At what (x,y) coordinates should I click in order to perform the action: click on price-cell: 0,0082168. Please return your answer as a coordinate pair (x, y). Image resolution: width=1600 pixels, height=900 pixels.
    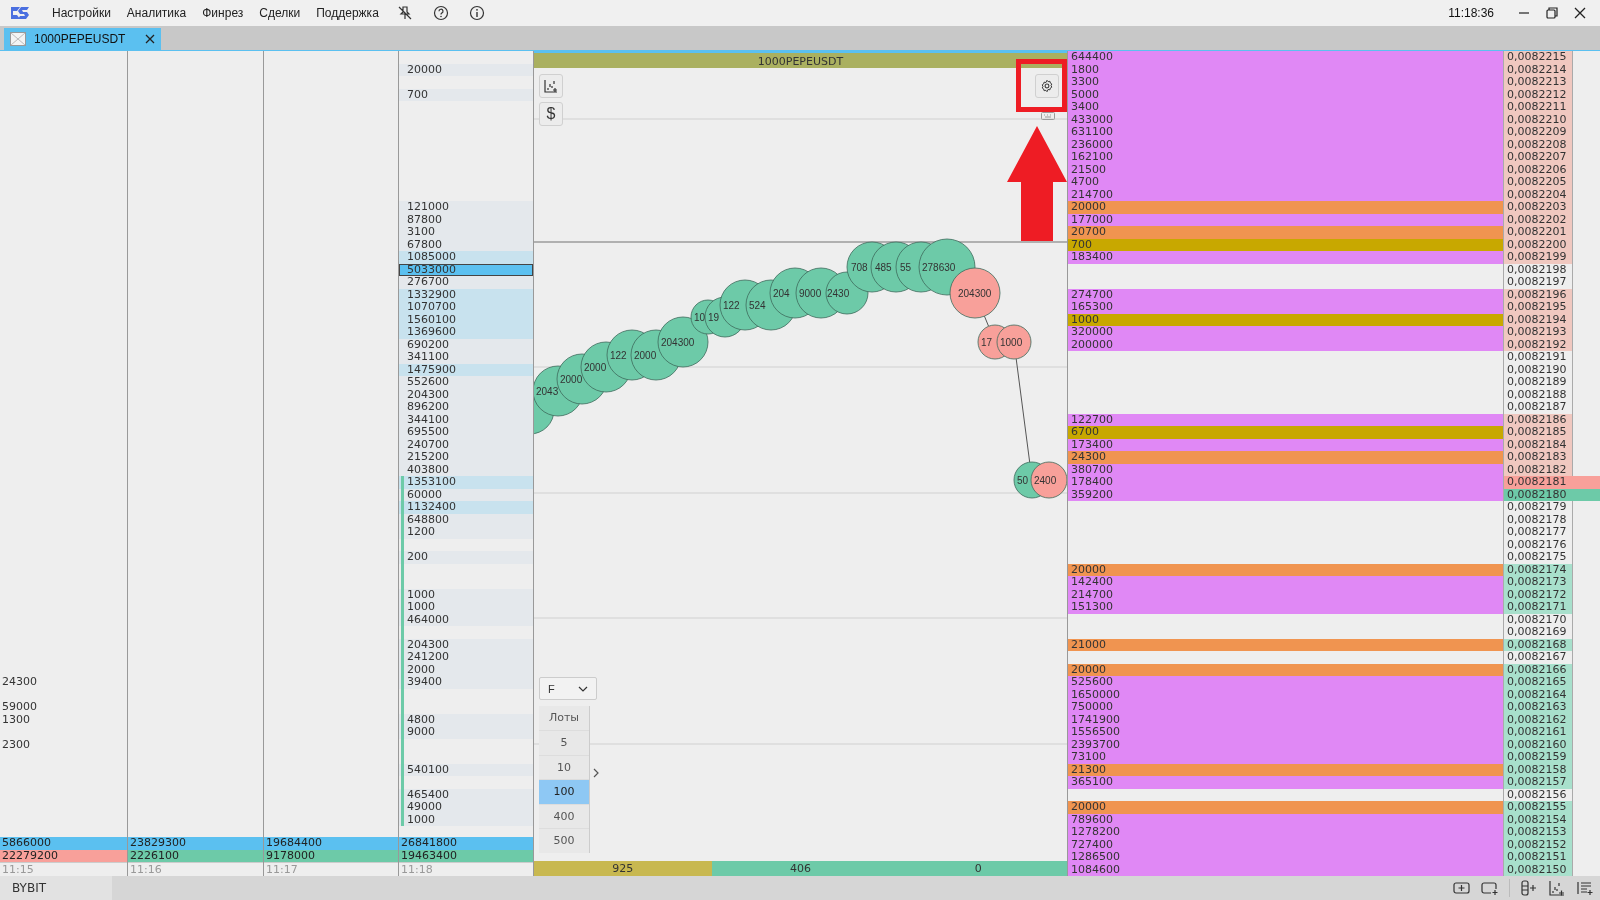
    Looking at the image, I should click on (1538, 644).